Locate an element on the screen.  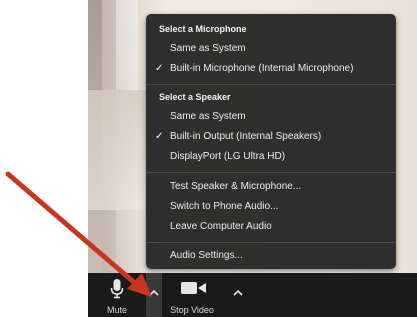
stop-video-label: Stop Video is located at coordinates (192, 310).